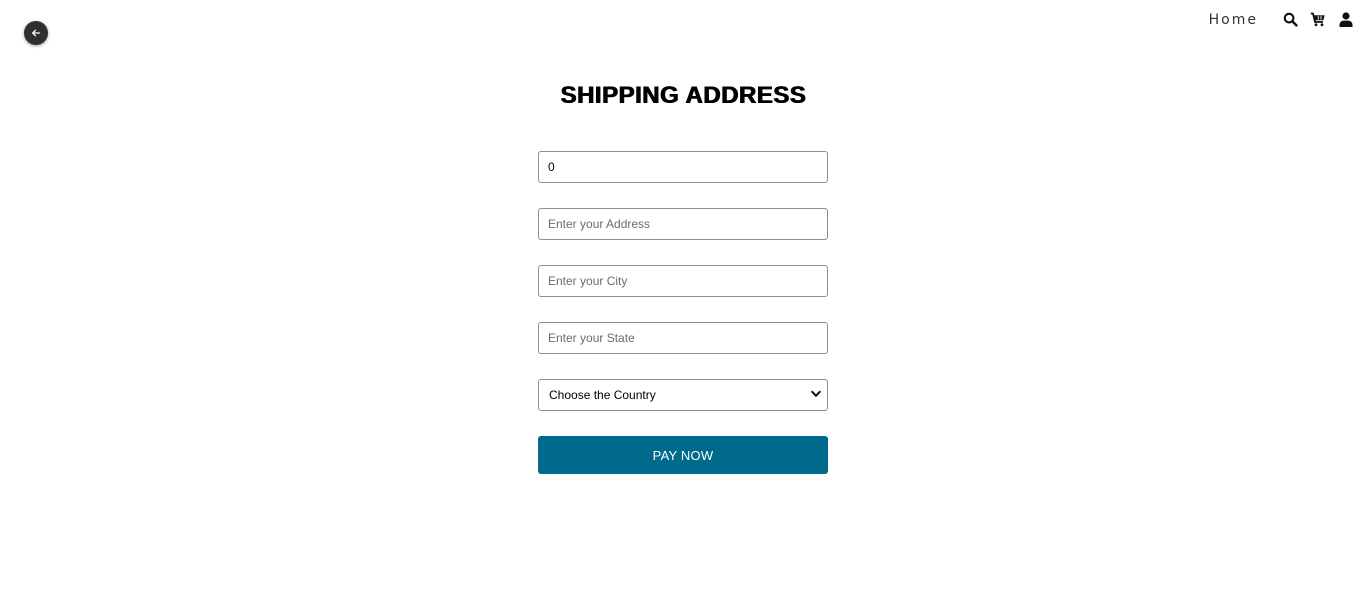 The image size is (1366, 593). I want to click on page-title: SHIPPING ADDRESS, so click(683, 95).